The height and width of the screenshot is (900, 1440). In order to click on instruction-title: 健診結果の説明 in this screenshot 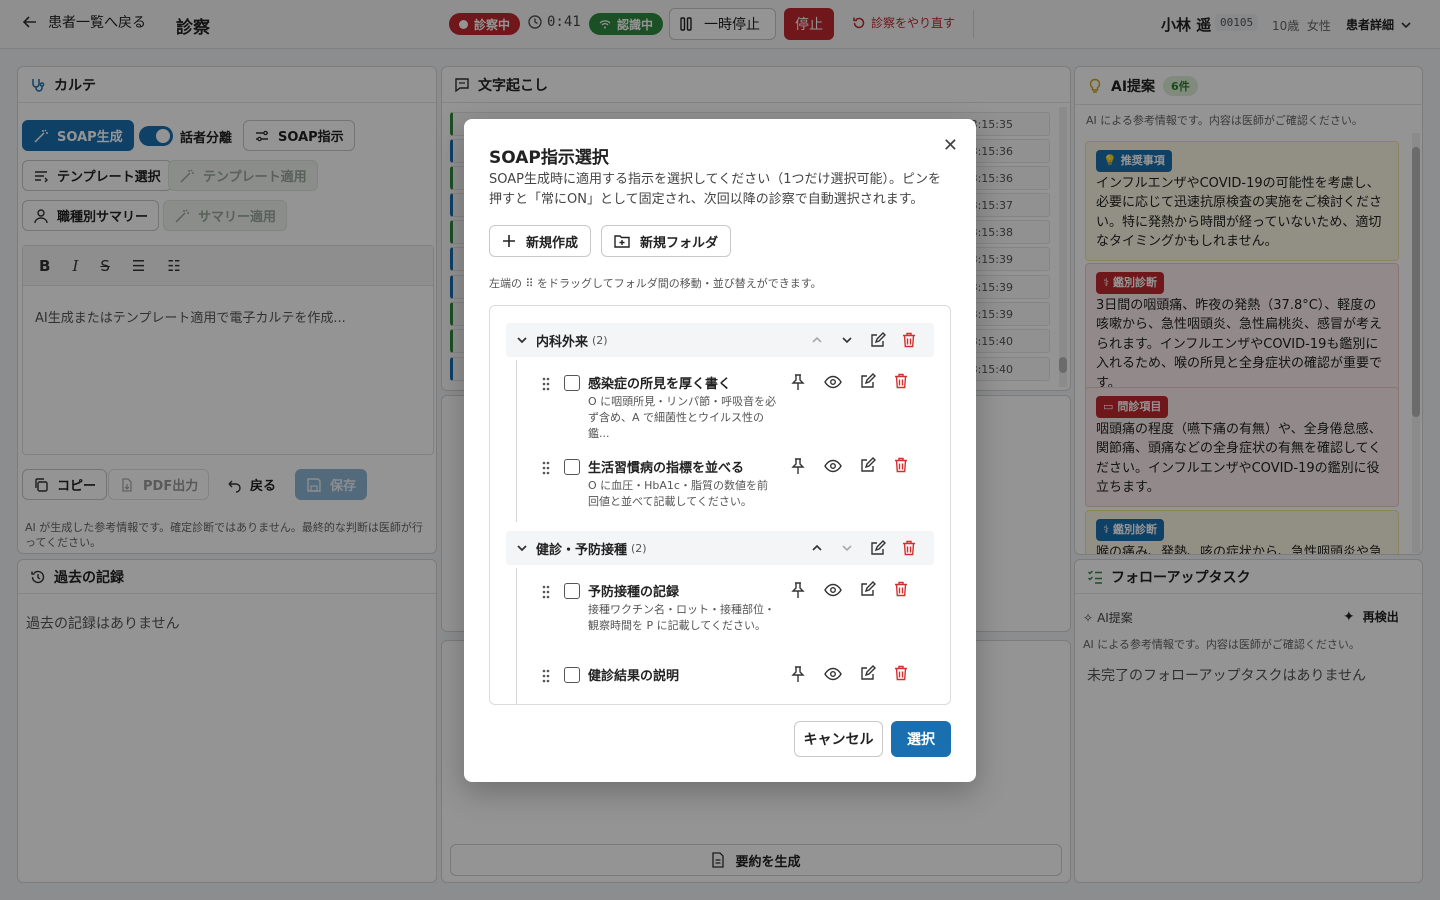, I will do `click(634, 676)`.